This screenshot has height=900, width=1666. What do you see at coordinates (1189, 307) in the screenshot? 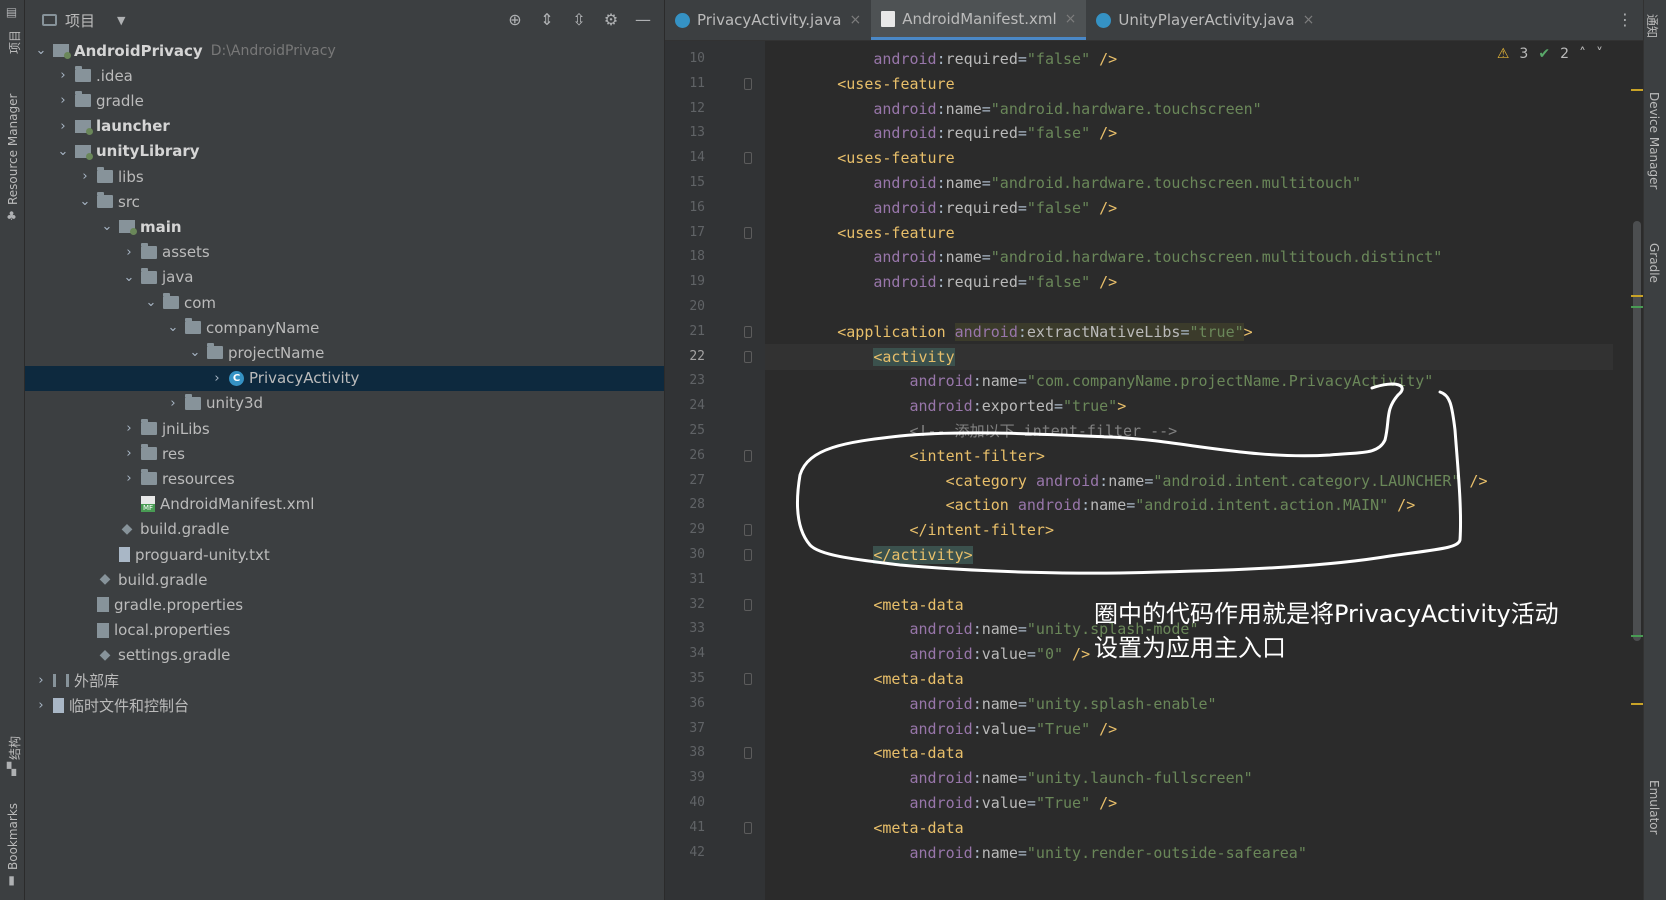
I see `code-line` at bounding box center [1189, 307].